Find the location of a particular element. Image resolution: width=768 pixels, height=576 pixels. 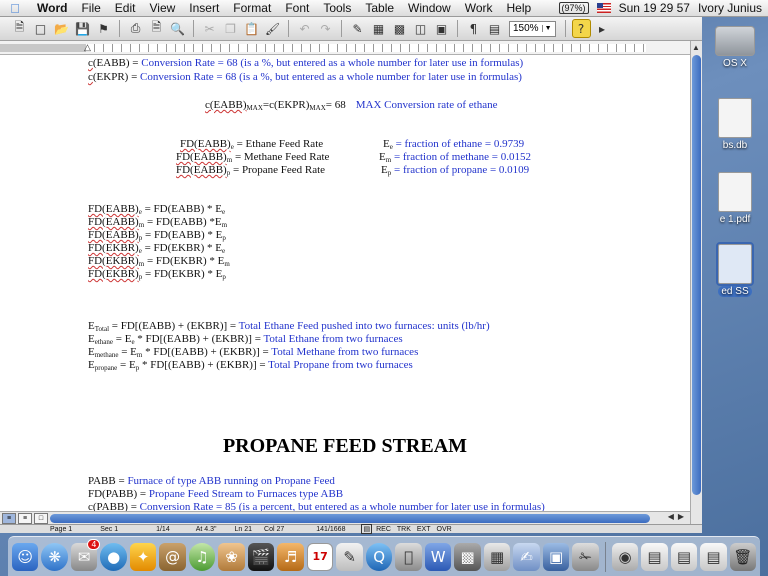

itunes-icon: ♫ is located at coordinates (202, 556).